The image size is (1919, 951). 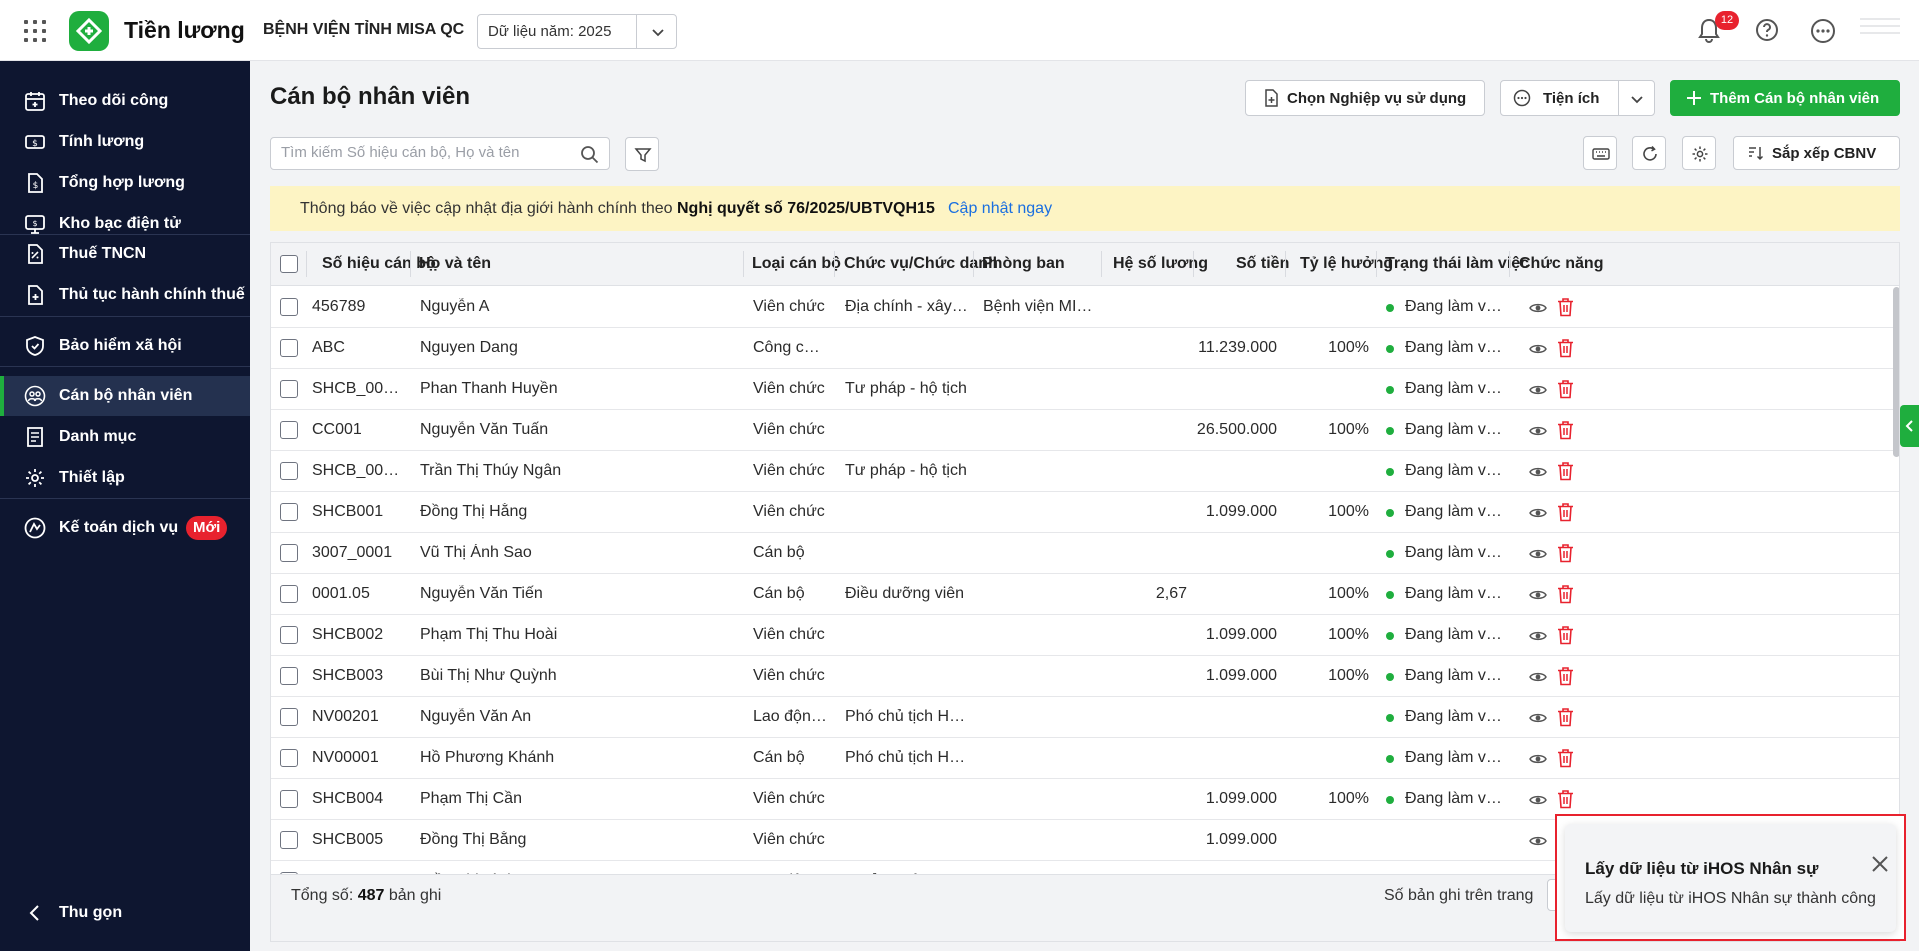 What do you see at coordinates (1896, 372) in the screenshot?
I see `table-scrollbar` at bounding box center [1896, 372].